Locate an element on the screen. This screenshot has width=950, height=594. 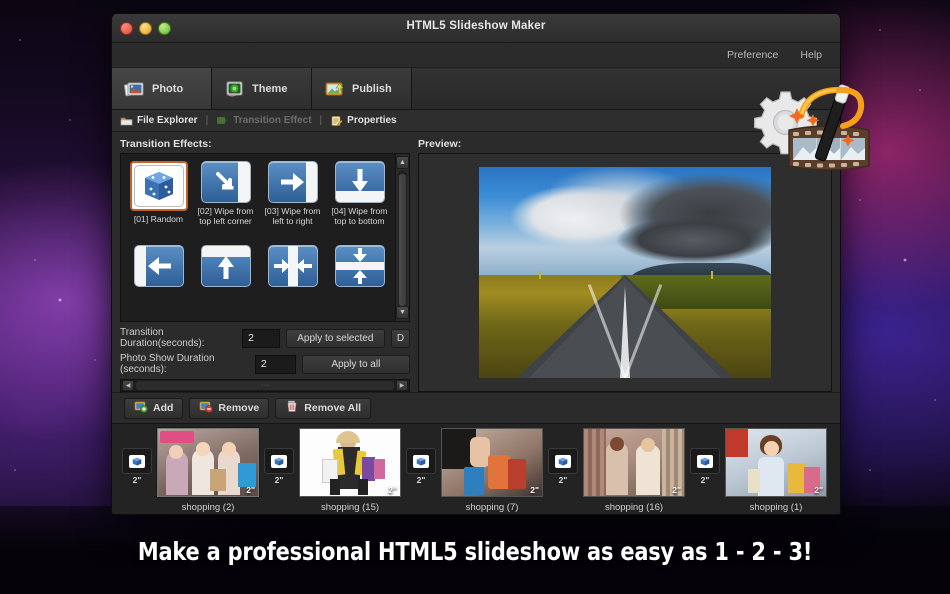
tab-publish: Publish is located at coordinates (362, 88).